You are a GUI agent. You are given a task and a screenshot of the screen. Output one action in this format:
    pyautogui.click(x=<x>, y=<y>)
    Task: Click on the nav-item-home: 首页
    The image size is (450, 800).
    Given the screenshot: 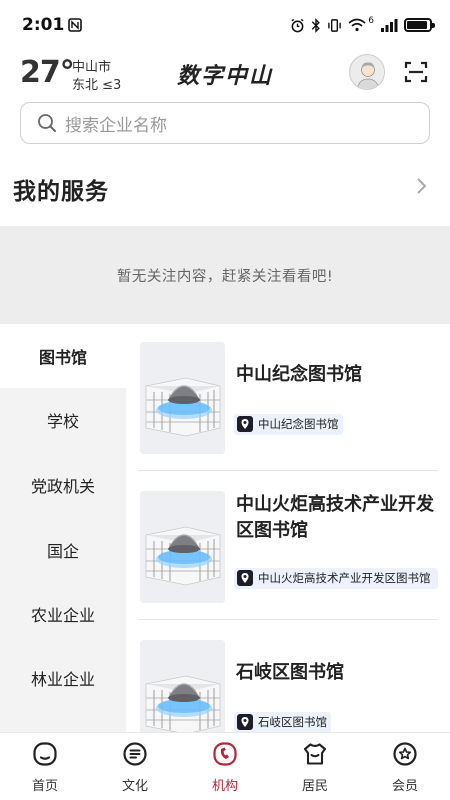 What is the action you would take?
    pyautogui.click(x=45, y=766)
    